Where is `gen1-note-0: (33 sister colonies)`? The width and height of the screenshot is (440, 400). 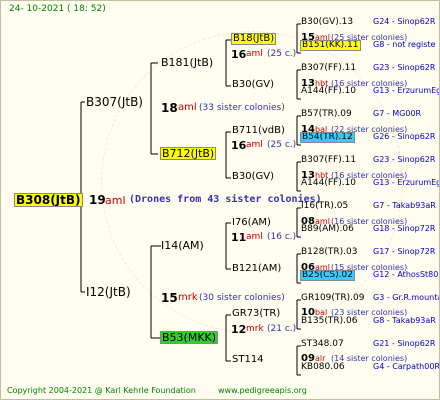
gen1-note-0: (33 sister colonies) is located at coordinates (242, 108).